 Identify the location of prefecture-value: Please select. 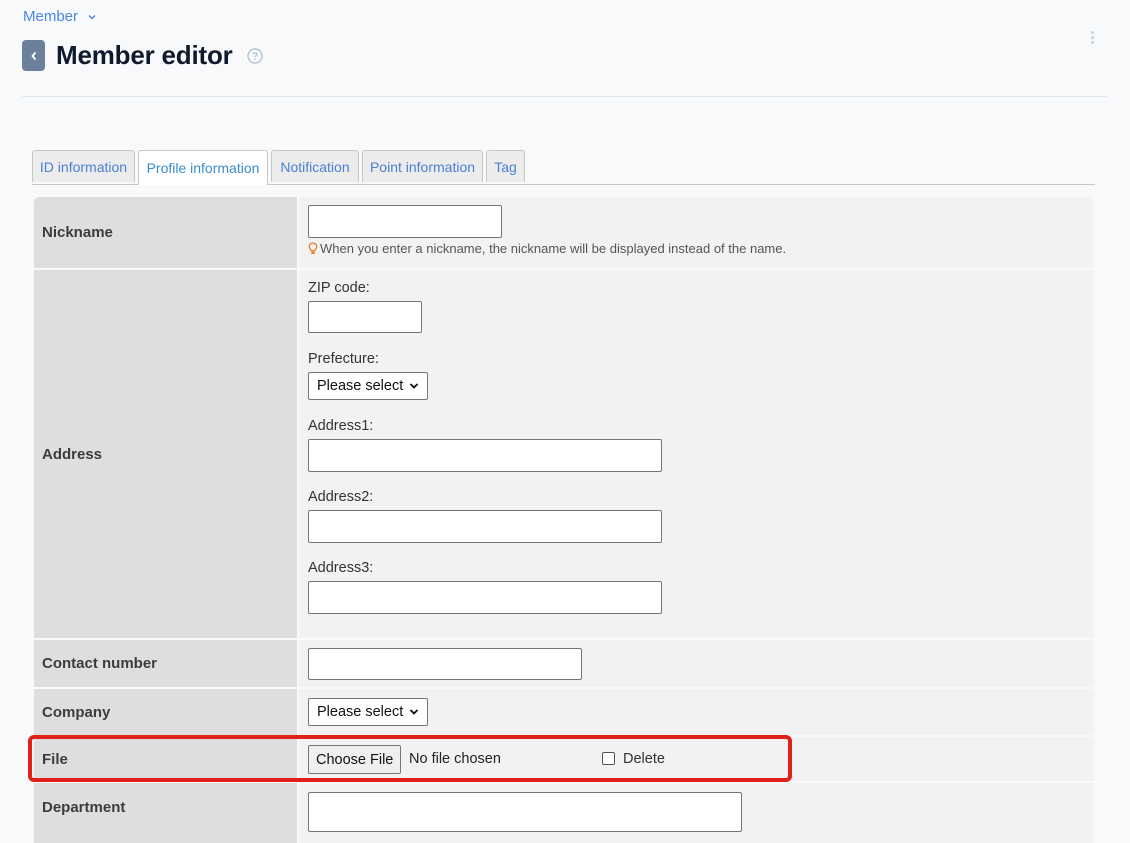
(360, 386).